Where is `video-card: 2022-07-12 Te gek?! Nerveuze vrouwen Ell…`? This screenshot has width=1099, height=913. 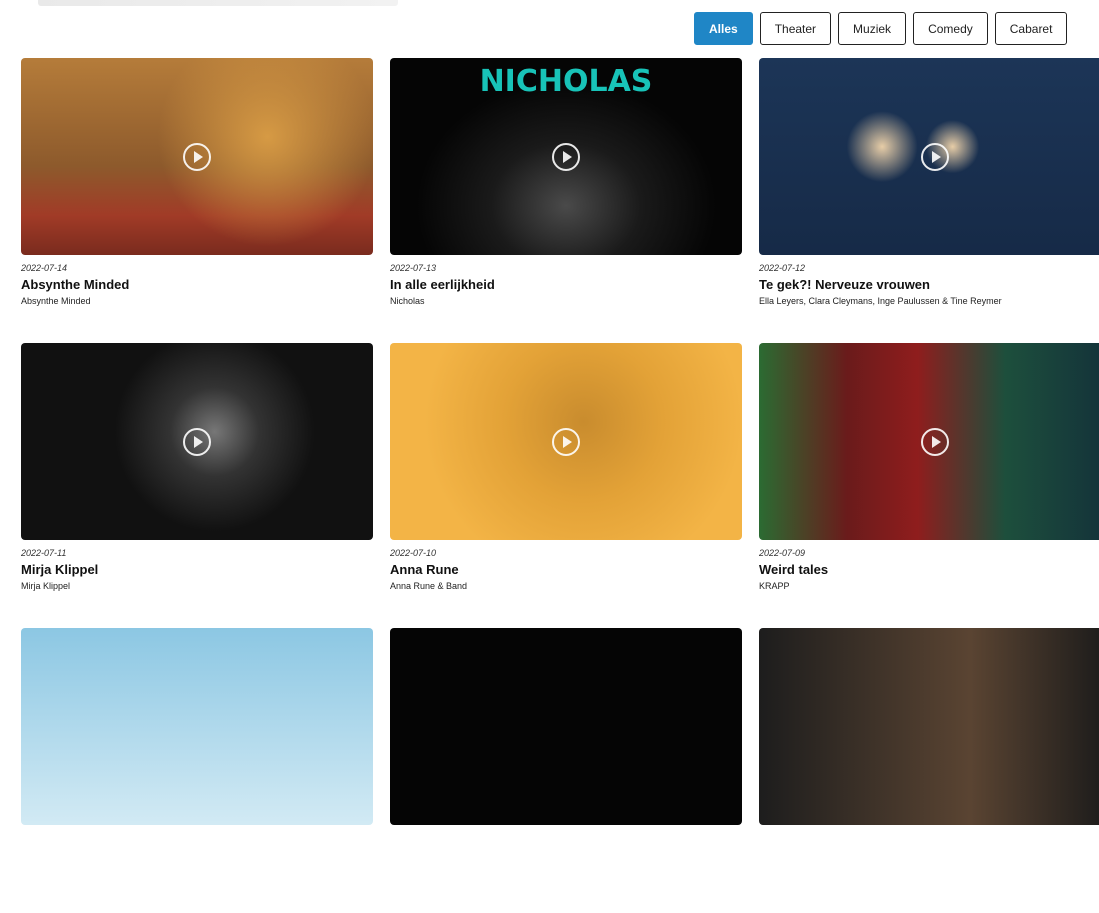 video-card: 2022-07-12 Te gek?! Nerveuze vrouwen Ell… is located at coordinates (929, 200).